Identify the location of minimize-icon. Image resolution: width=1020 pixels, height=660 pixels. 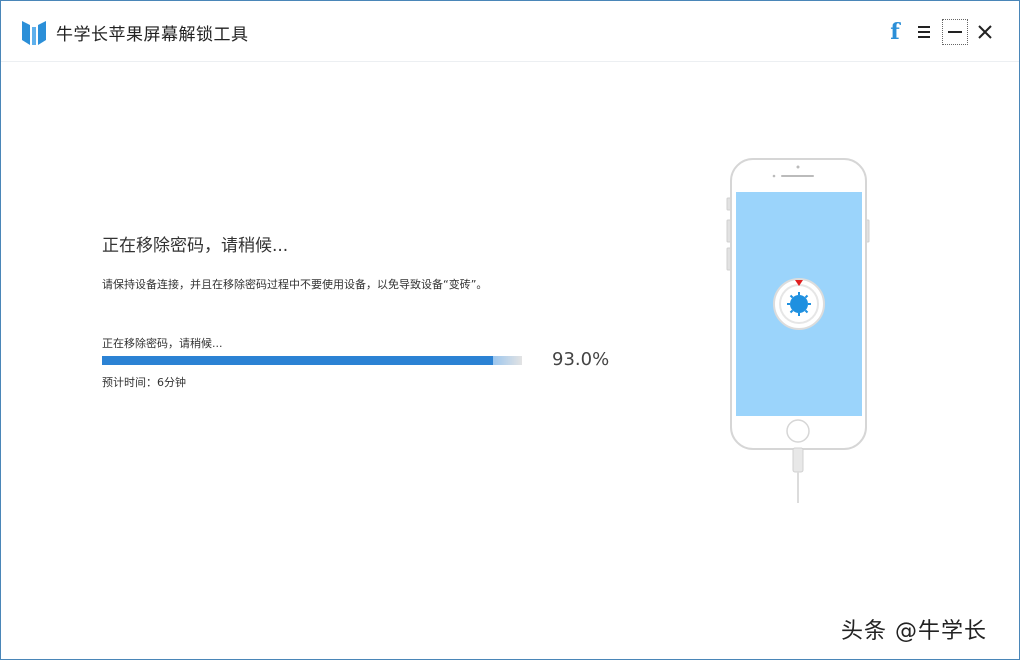
(955, 32).